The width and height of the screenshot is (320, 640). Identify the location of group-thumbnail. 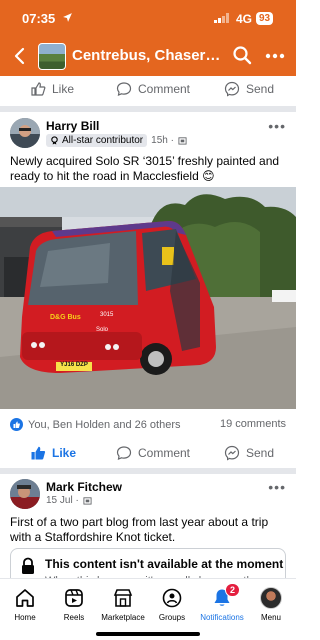
(52, 56).